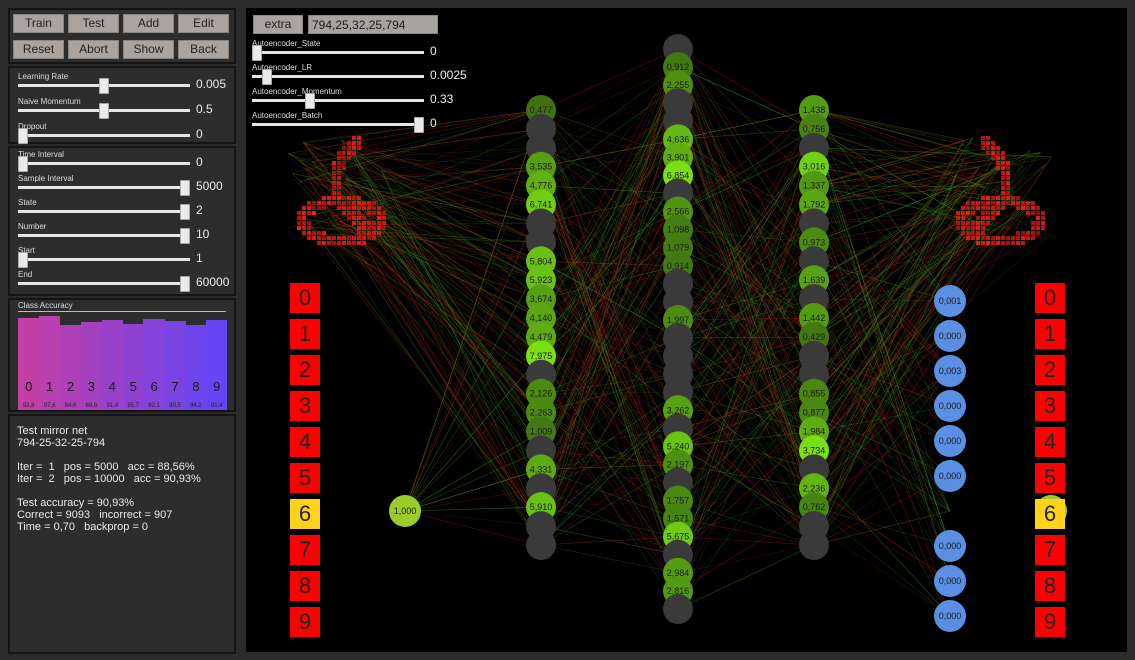  I want to click on output-digit-5: 5, so click(1050, 478).